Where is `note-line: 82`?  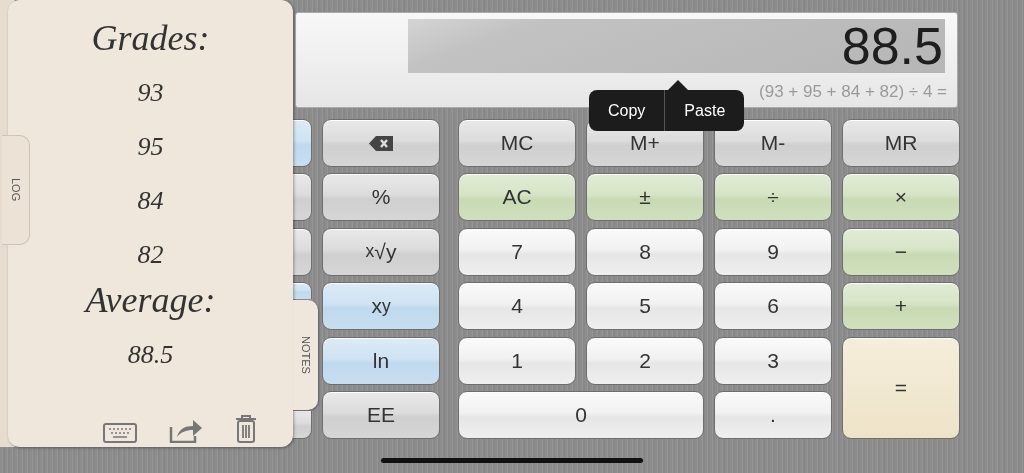
note-line: 82 is located at coordinates (150, 255).